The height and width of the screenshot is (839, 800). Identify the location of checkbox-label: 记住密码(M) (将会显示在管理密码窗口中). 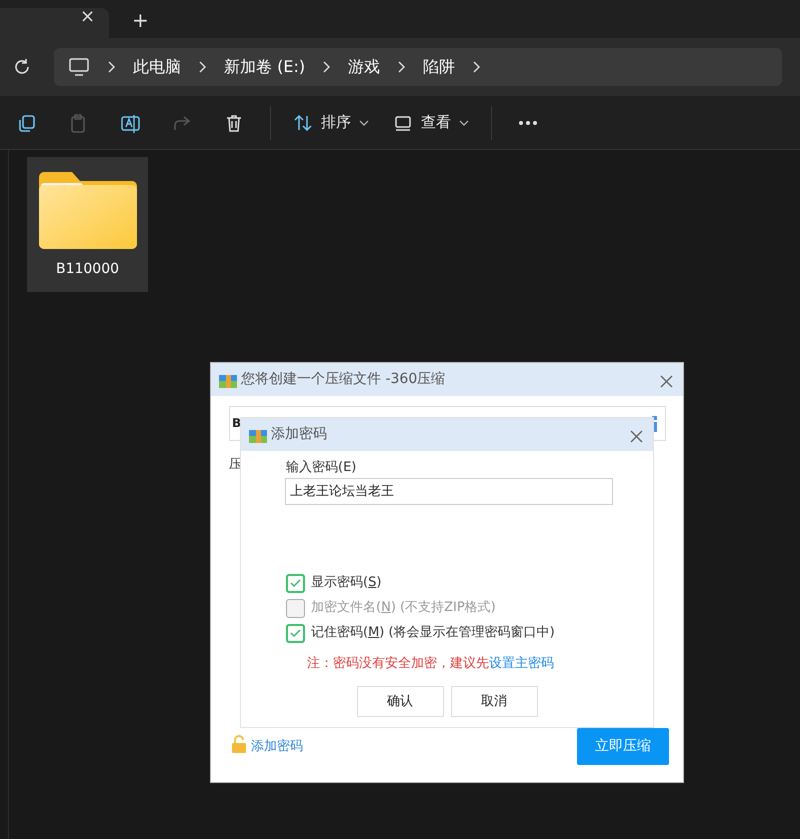
(433, 633).